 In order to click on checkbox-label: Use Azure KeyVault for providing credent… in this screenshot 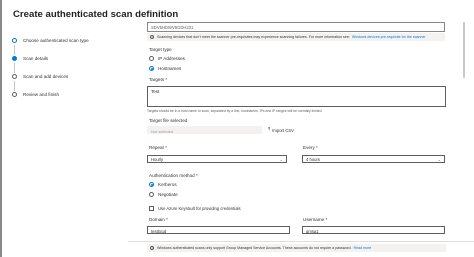, I will do `click(199, 208)`.